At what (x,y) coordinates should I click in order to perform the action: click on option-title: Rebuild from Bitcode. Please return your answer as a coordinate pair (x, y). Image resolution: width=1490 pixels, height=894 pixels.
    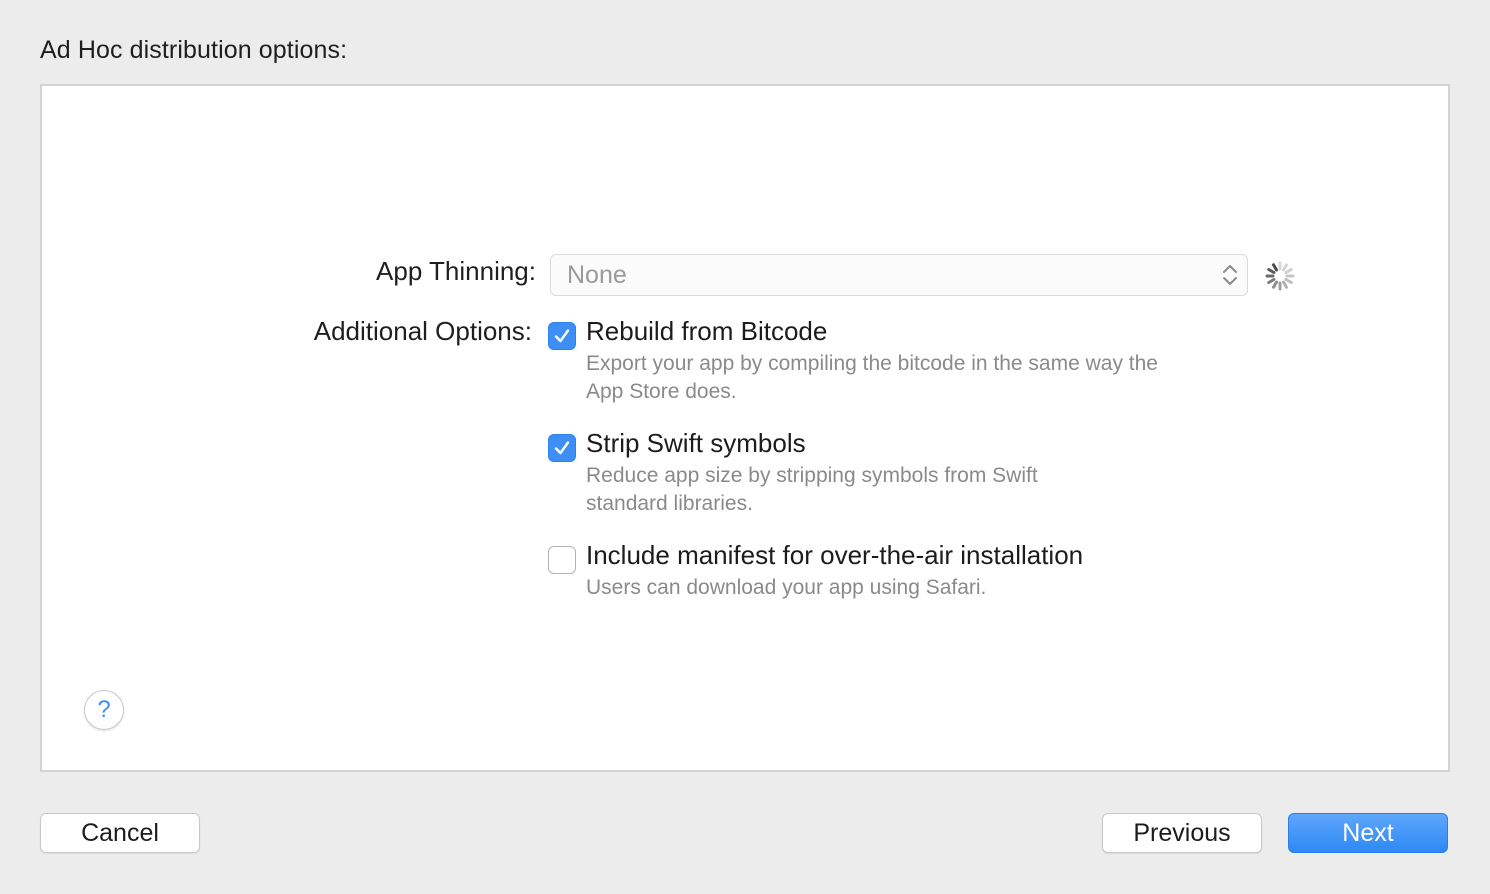
    Looking at the image, I should click on (706, 331).